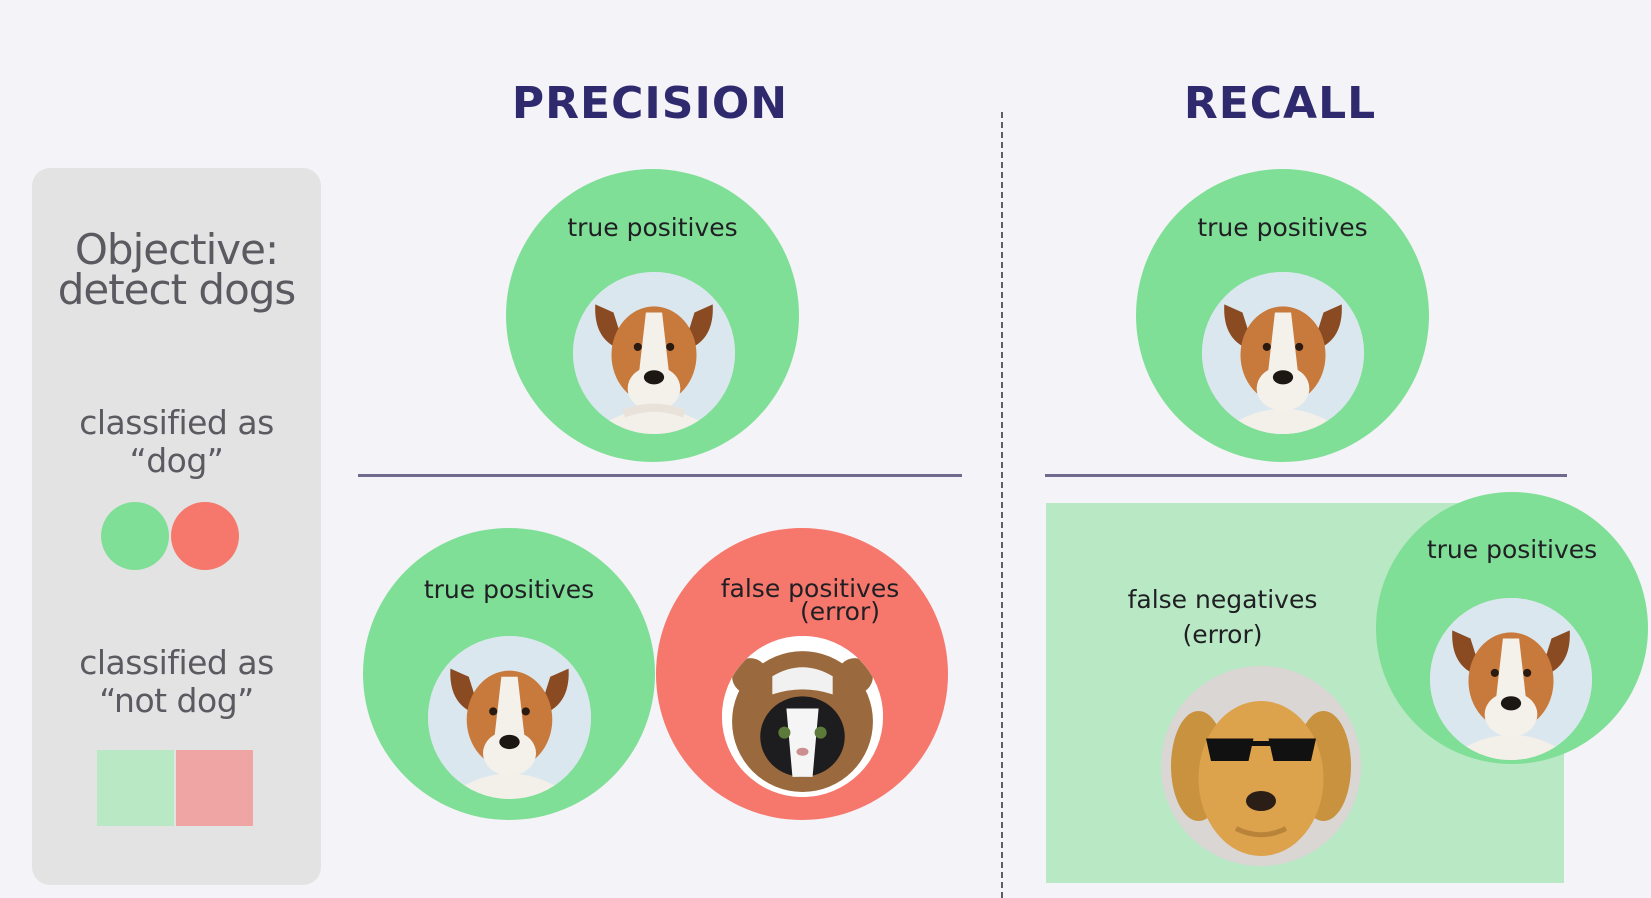 The width and height of the screenshot is (1651, 898). Describe the element at coordinates (650, 103) in the screenshot. I see `precision-heading: PRECISION` at that location.